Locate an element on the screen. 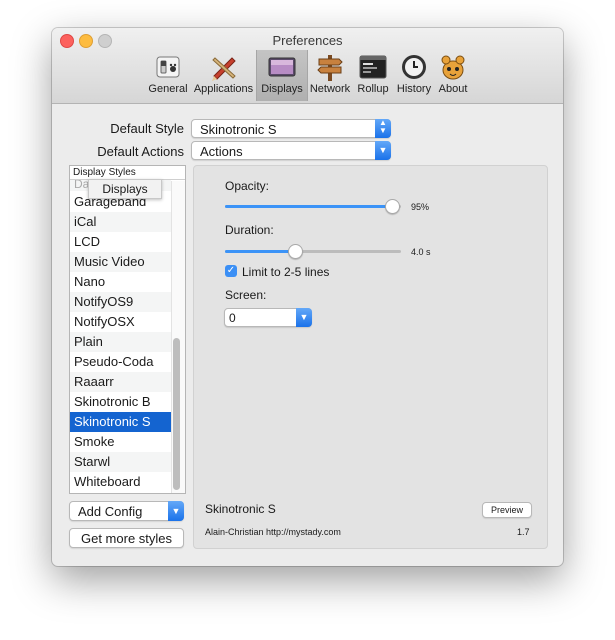 The width and height of the screenshot is (615, 640). duration-slider-fill is located at coordinates (260, 251).